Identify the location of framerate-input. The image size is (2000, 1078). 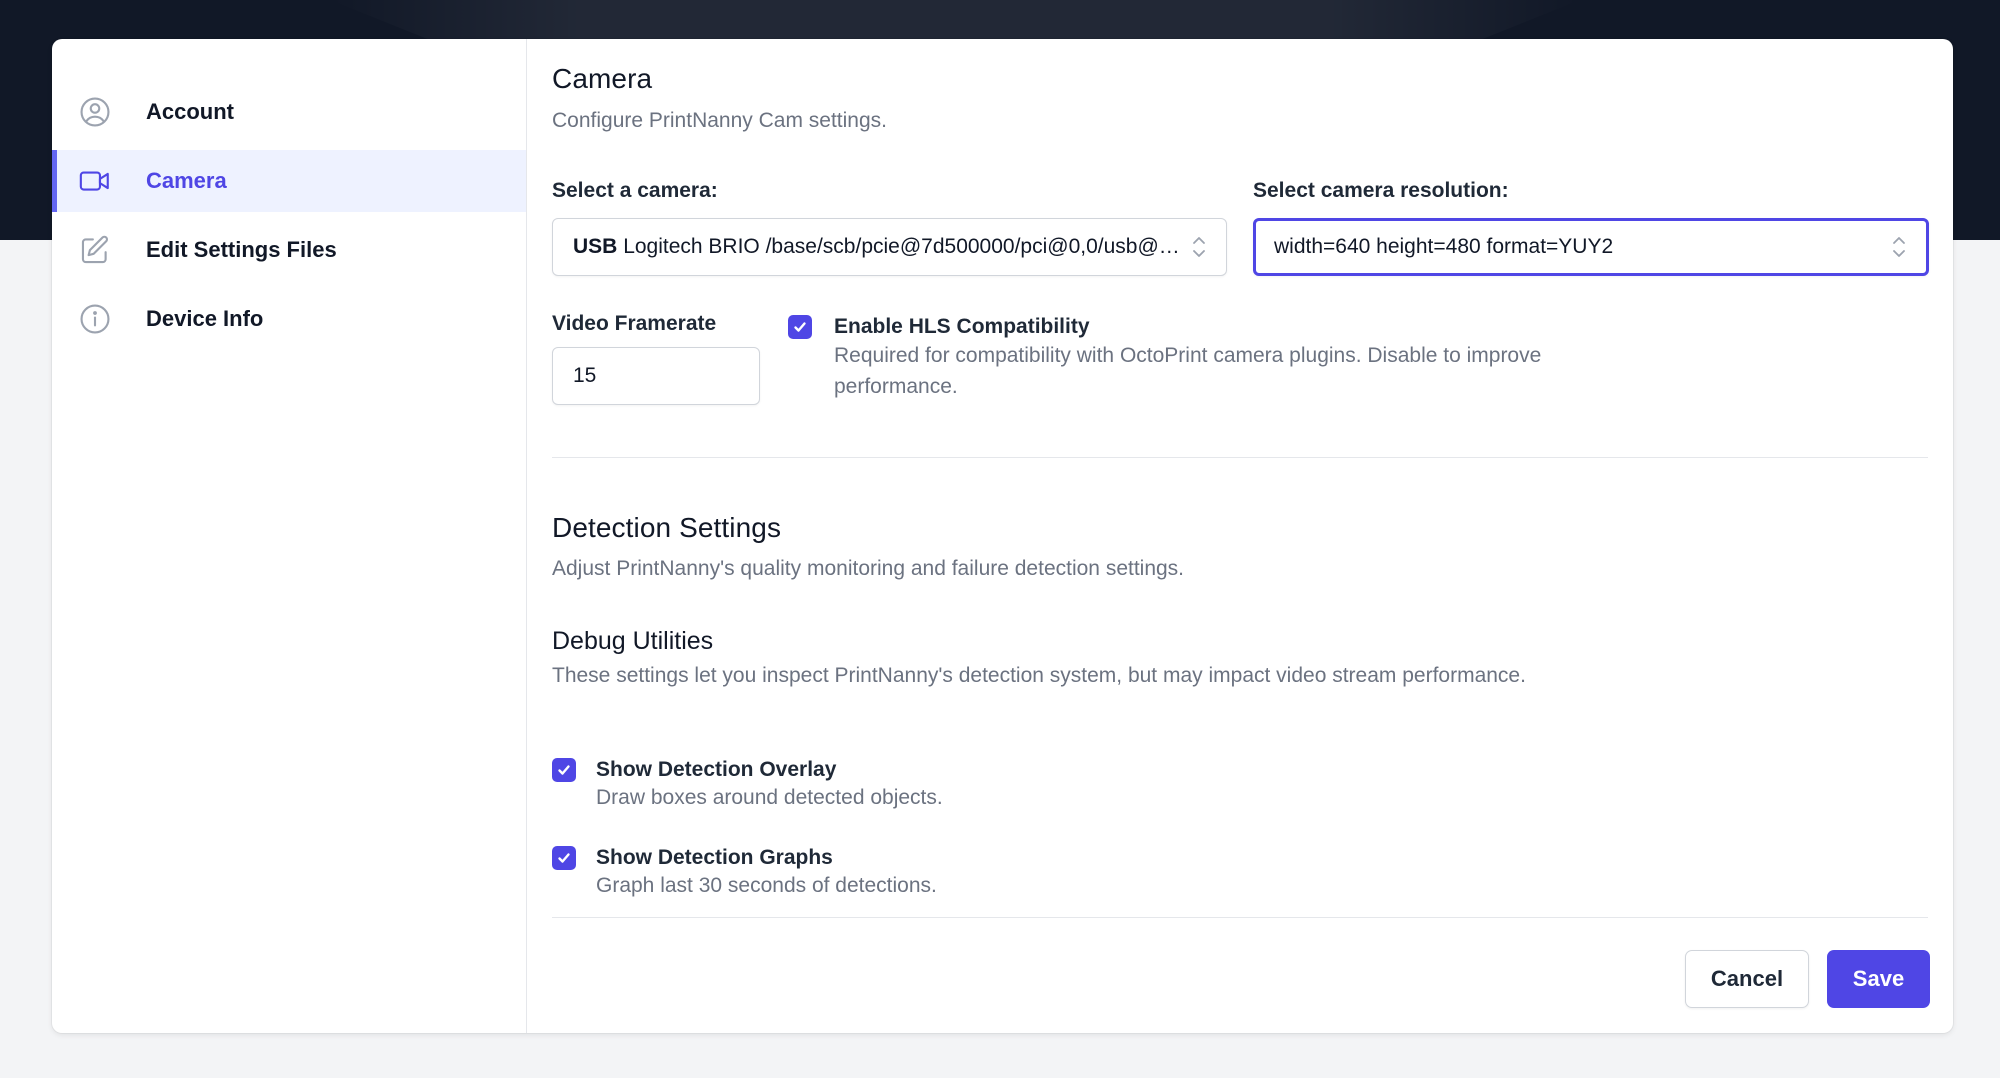
(656, 376).